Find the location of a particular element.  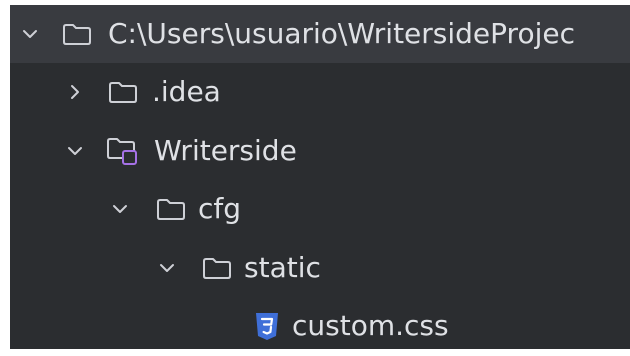

chevron-right-icon is located at coordinates (75, 92).